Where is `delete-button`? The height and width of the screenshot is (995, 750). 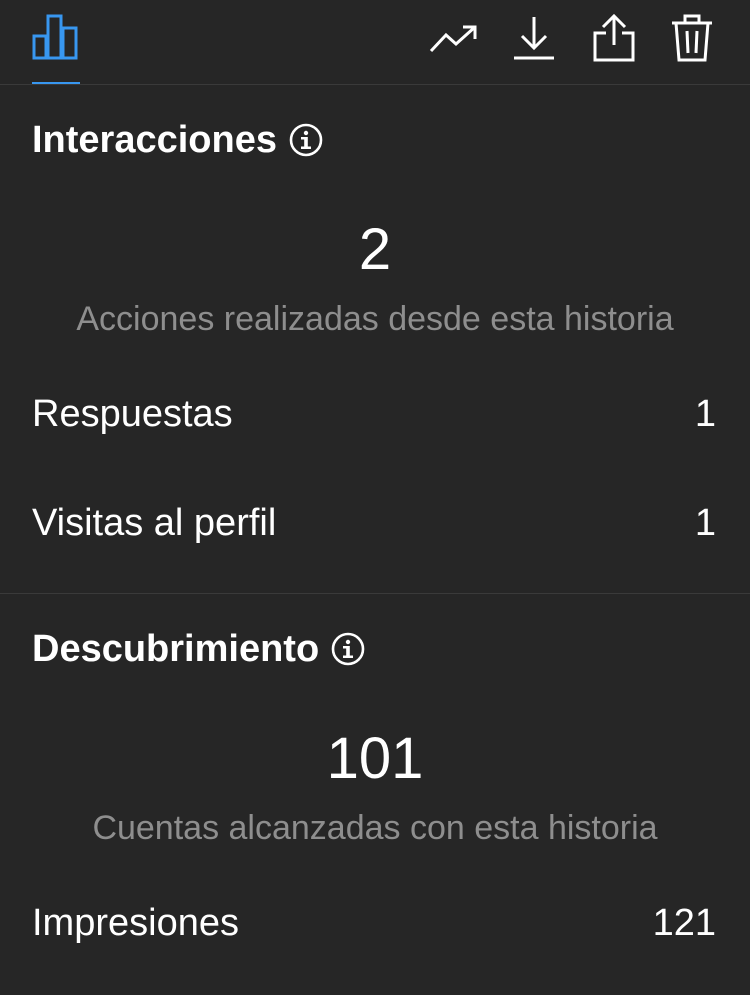 delete-button is located at coordinates (692, 38).